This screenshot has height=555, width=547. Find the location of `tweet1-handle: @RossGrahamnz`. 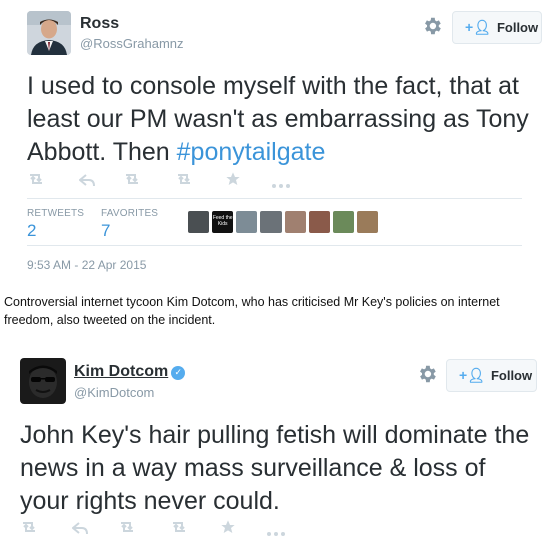

tweet1-handle: @RossGrahamnz is located at coordinates (132, 43).